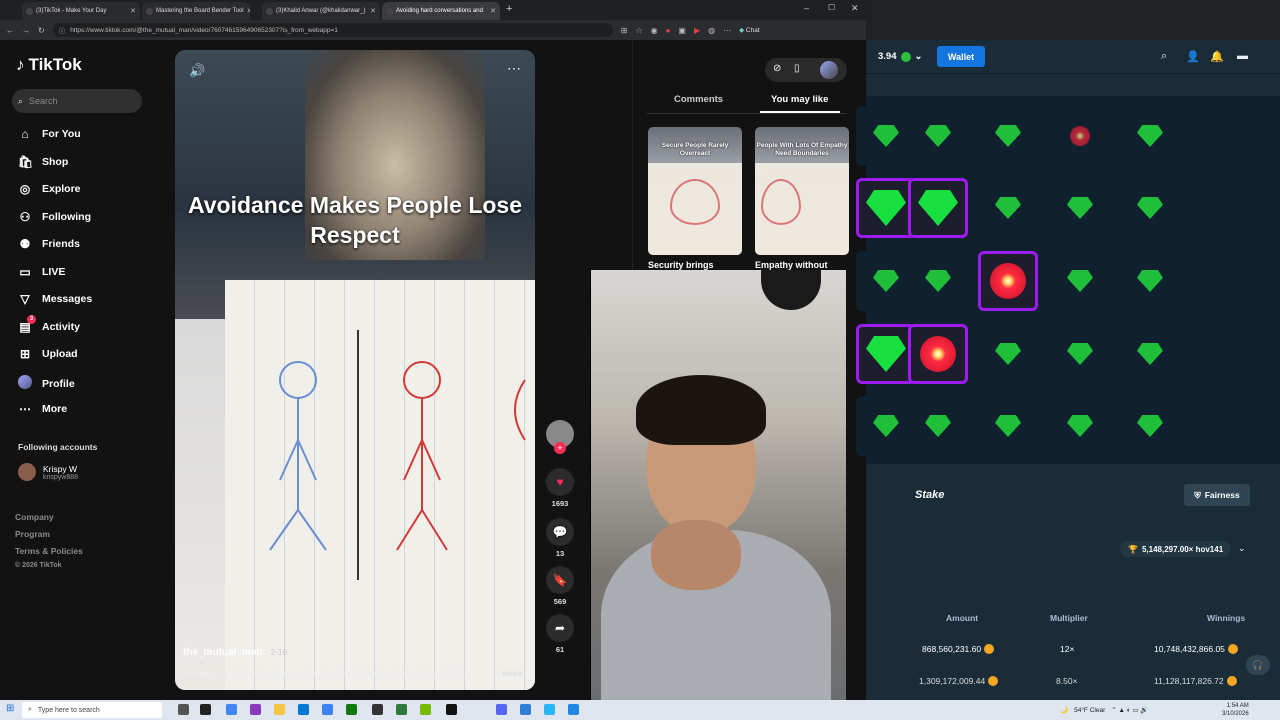 Image resolution: width=1280 pixels, height=720 pixels. What do you see at coordinates (681, 265) in the screenshot?
I see `suggested-video-caption: Security brings` at bounding box center [681, 265].